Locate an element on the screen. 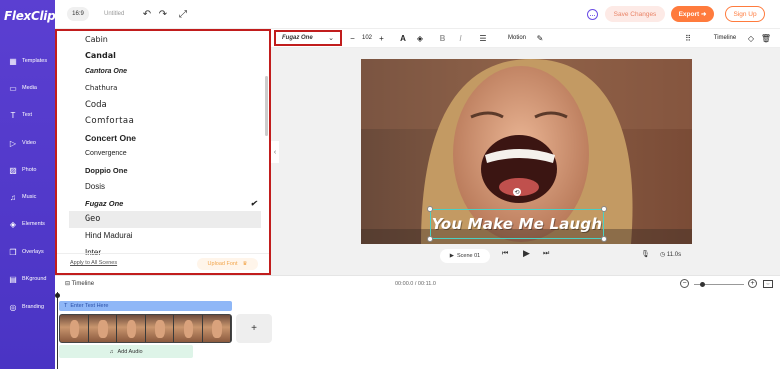  bold-icon: B is located at coordinates (442, 38).